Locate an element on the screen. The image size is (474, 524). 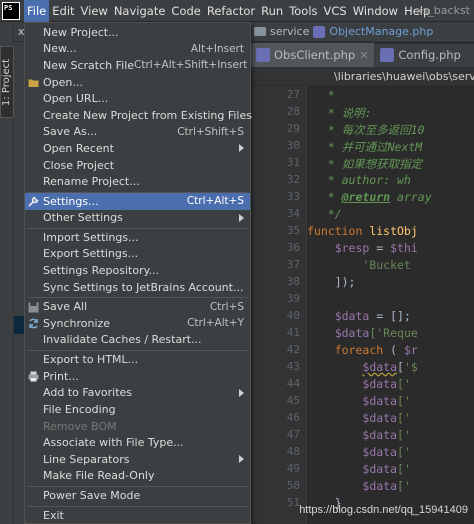
menu-item-line-separators: Line Separators is located at coordinates (137, 459).